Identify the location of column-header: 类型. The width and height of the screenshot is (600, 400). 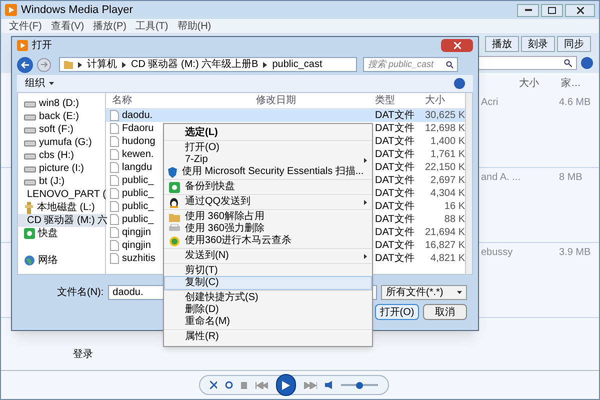
(400, 100).